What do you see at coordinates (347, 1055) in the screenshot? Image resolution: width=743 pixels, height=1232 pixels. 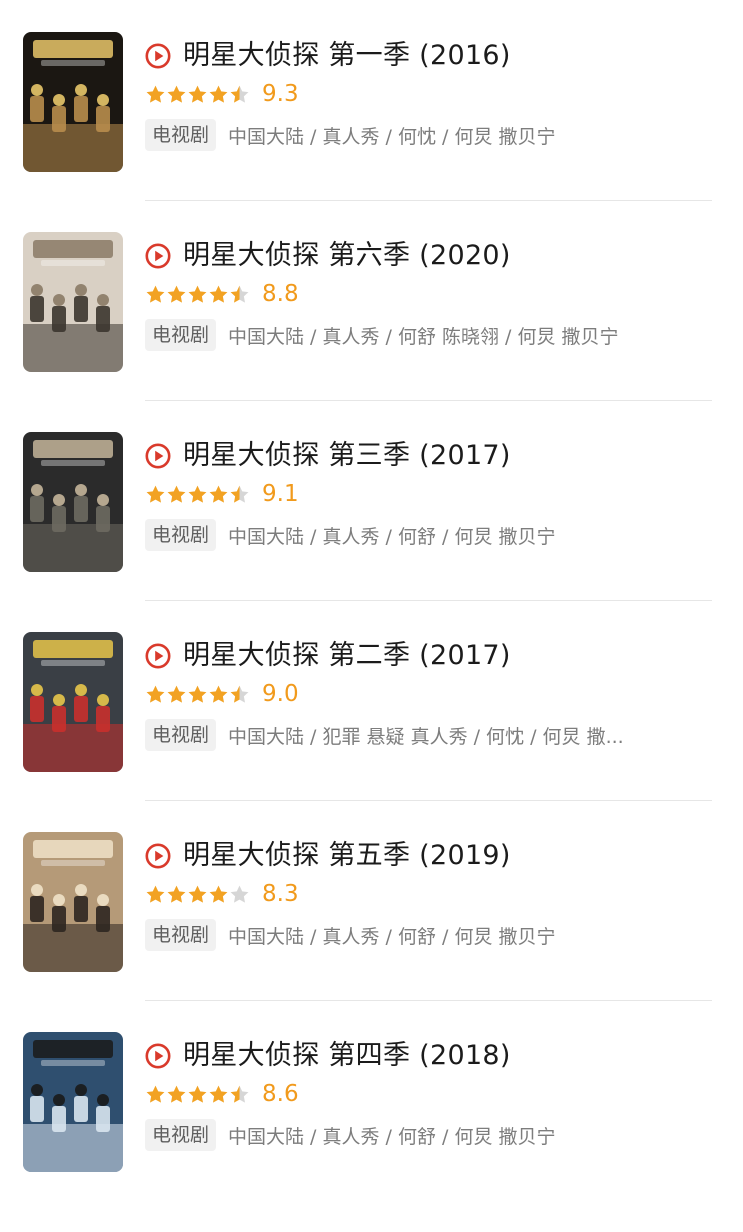 I see `item-title: 明星大侦探 第四季 (2018)` at bounding box center [347, 1055].